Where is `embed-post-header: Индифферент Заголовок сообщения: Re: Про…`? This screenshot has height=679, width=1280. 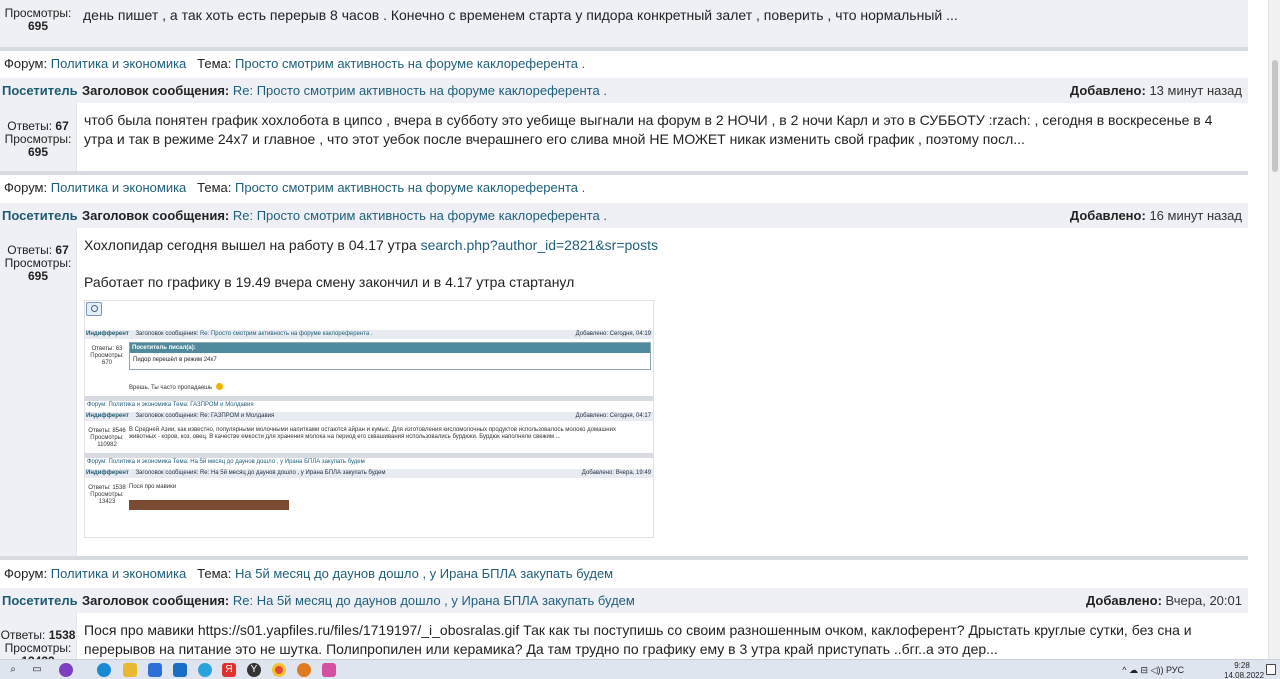
embed-post-header: Индифферент Заголовок сообщения: Re: Про… is located at coordinates (369, 334).